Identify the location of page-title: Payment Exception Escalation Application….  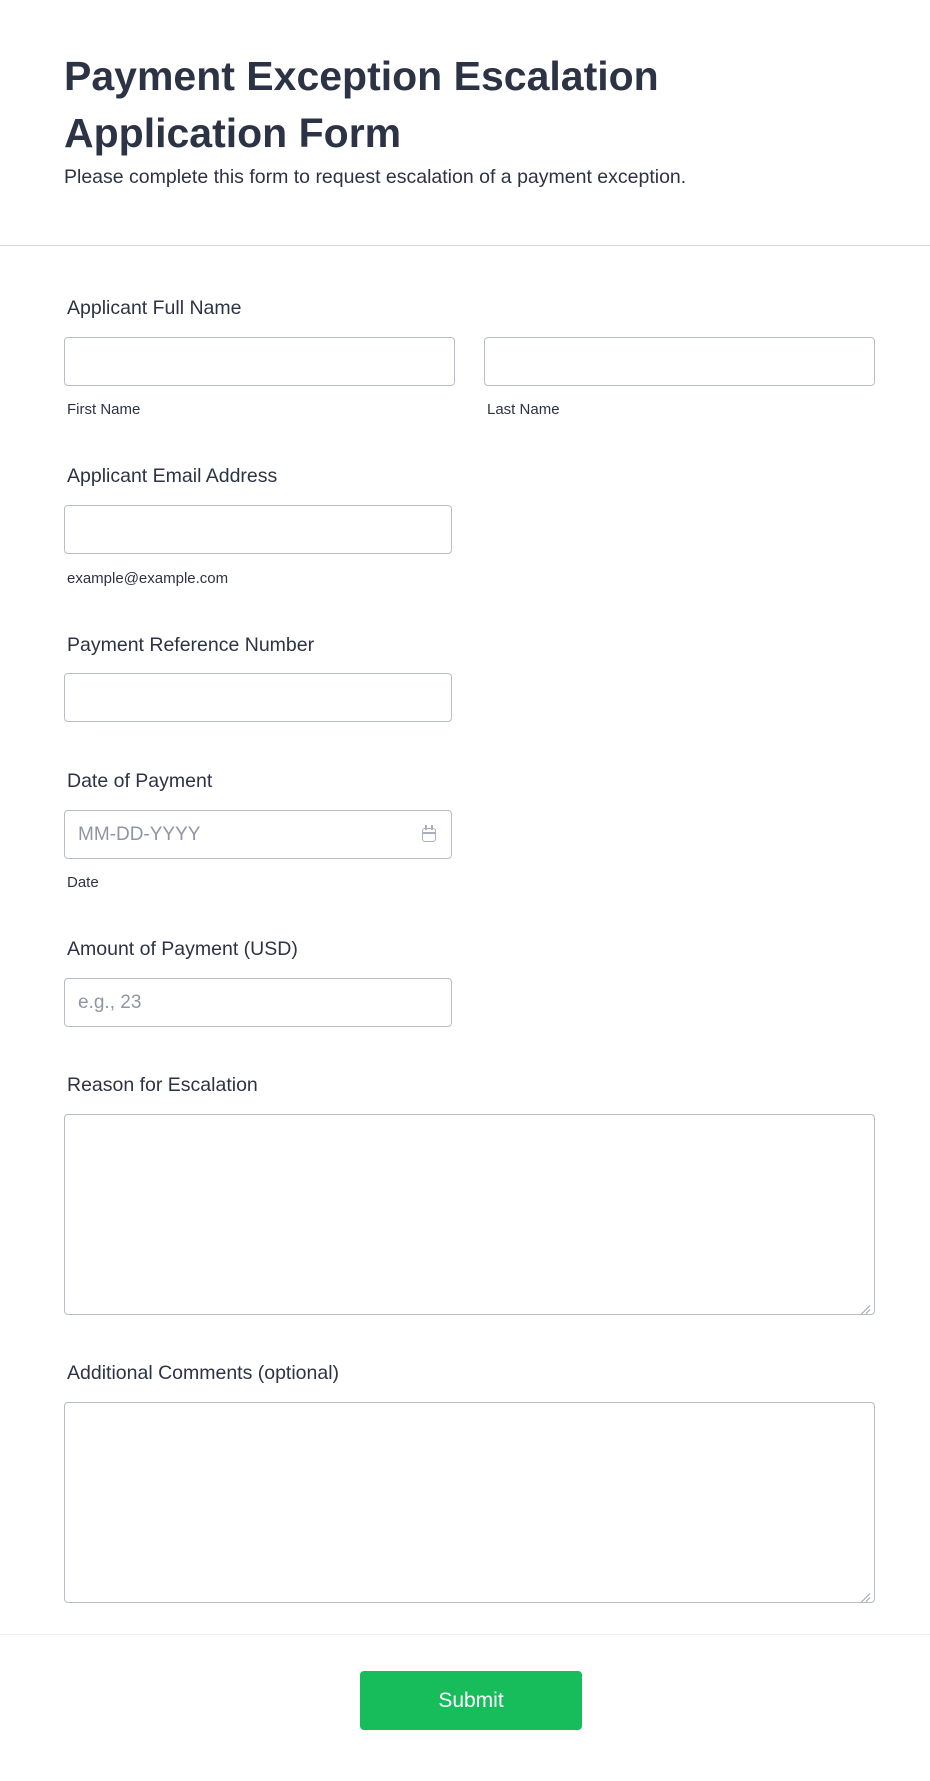
(361, 104).